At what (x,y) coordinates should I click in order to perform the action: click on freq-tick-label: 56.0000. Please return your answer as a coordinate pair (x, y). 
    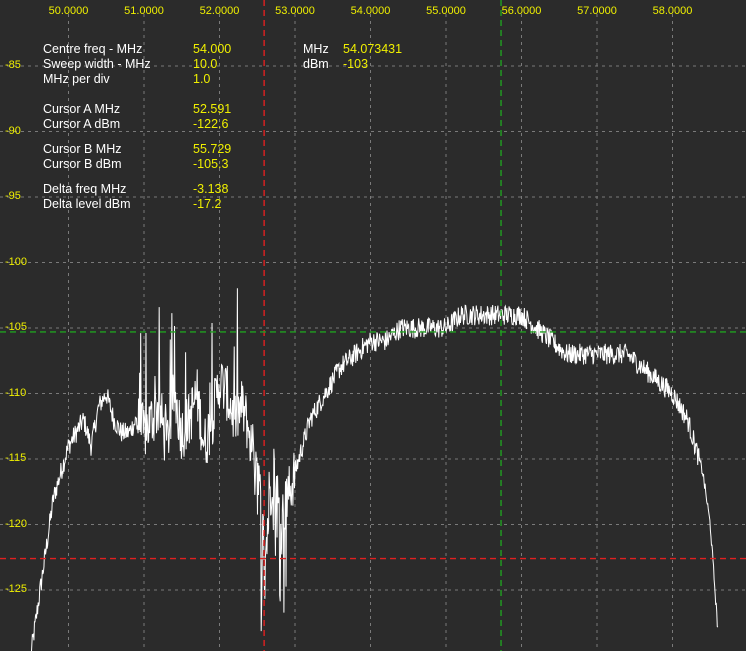
    Looking at the image, I should click on (521, 11).